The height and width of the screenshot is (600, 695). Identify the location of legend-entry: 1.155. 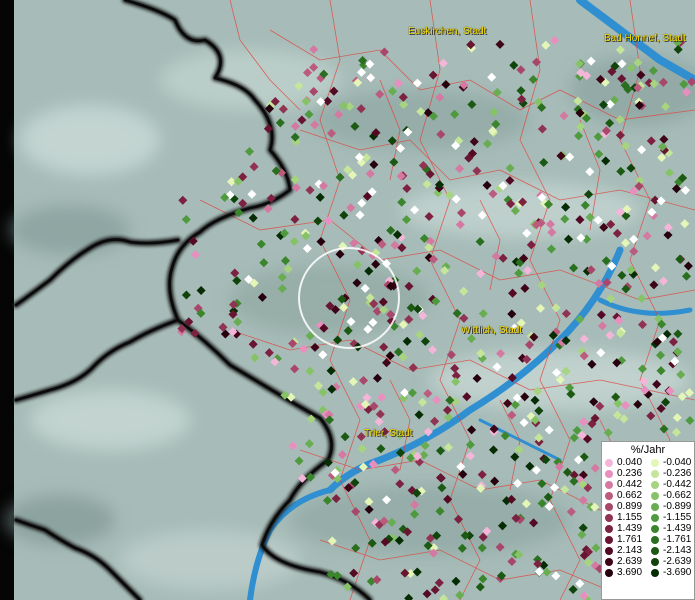
(625, 517).